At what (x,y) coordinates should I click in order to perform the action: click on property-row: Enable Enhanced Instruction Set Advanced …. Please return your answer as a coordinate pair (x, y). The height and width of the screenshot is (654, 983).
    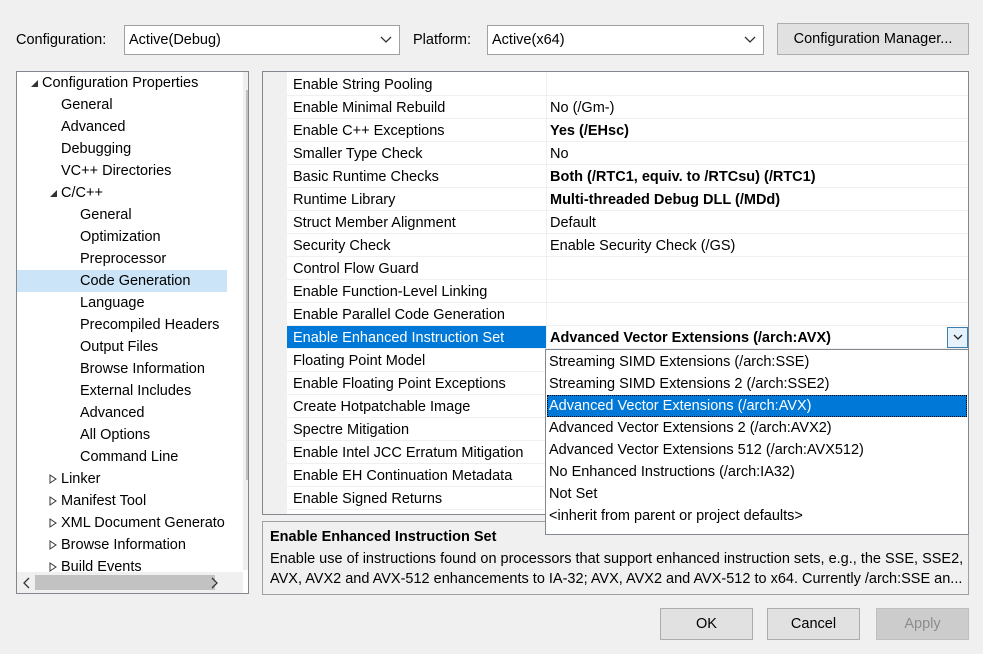
    Looking at the image, I should click on (627, 337).